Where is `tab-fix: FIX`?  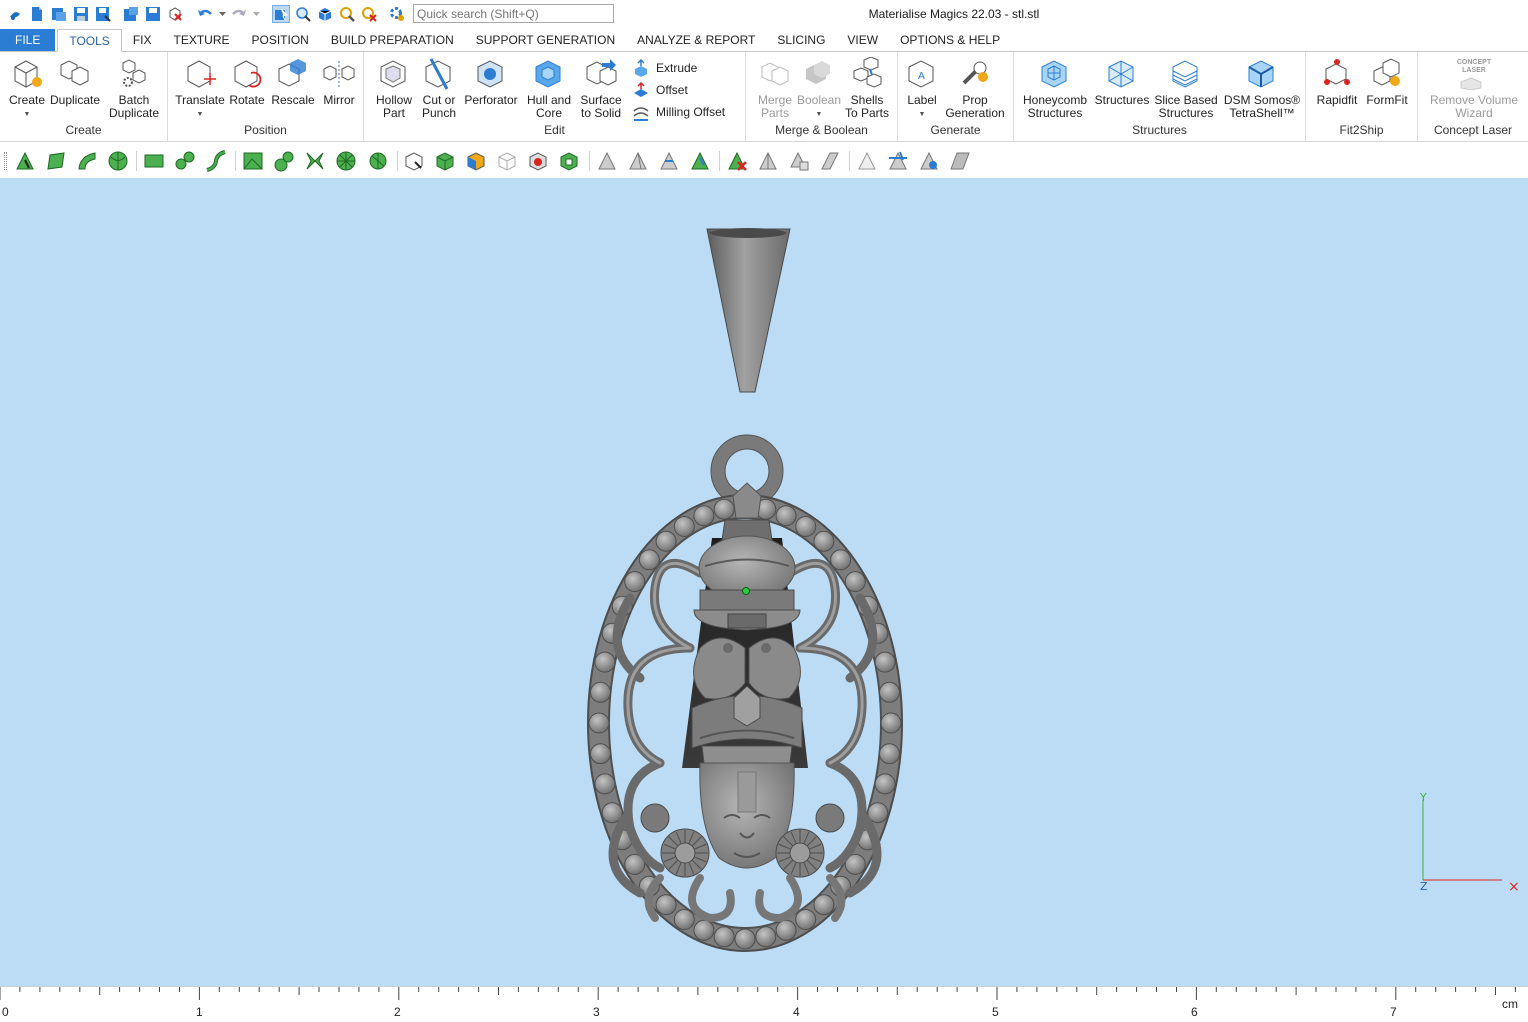
tab-fix: FIX is located at coordinates (142, 40).